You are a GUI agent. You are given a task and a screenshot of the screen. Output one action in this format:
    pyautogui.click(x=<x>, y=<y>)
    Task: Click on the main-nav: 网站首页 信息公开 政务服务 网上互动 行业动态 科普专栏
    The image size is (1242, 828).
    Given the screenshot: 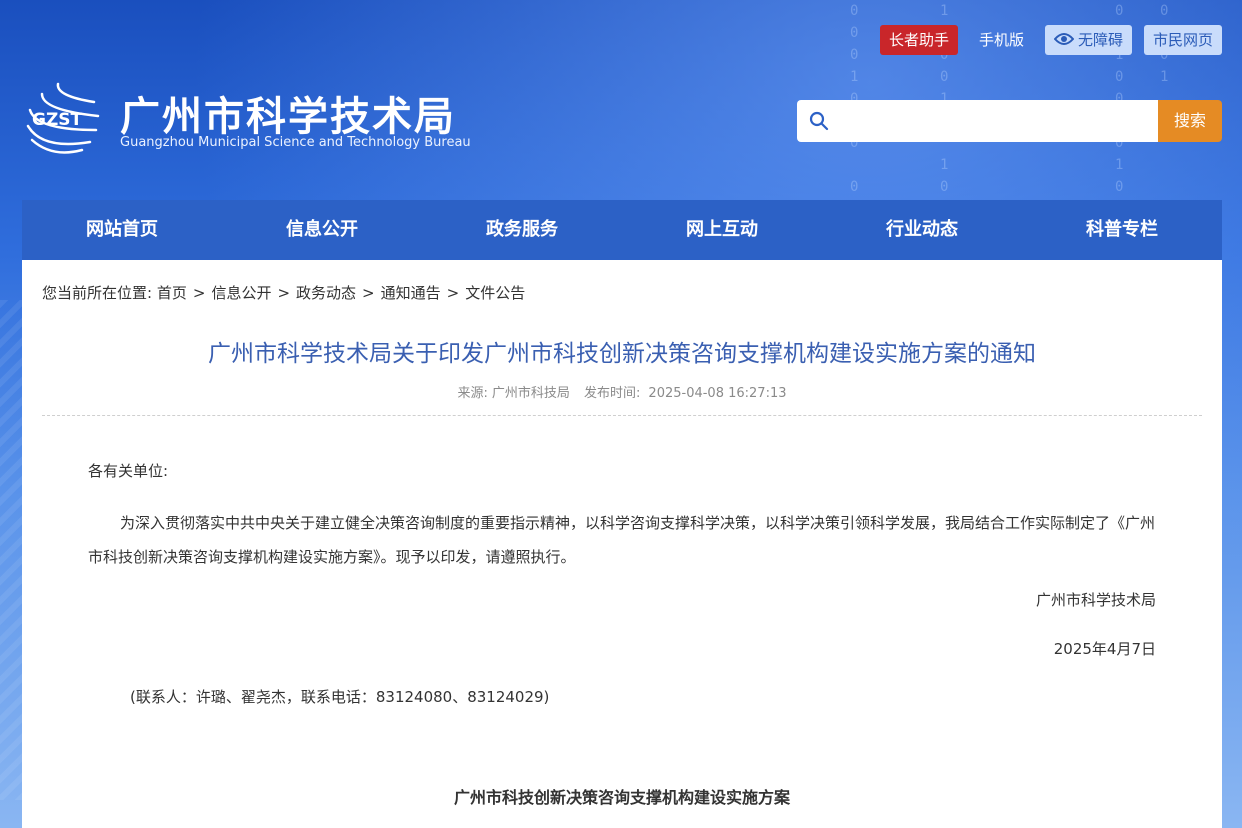 What is the action you would take?
    pyautogui.click(x=622, y=230)
    